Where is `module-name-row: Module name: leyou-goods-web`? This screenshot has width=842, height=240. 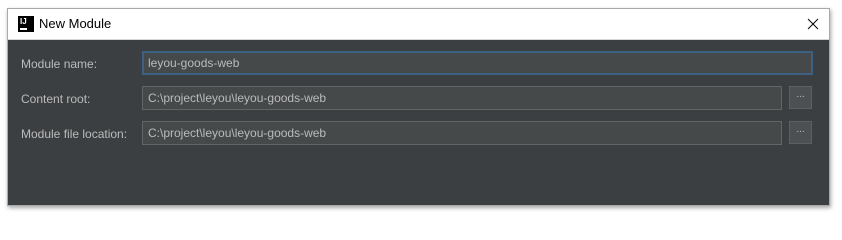 module-name-row: Module name: leyou-goods-web is located at coordinates (418, 64).